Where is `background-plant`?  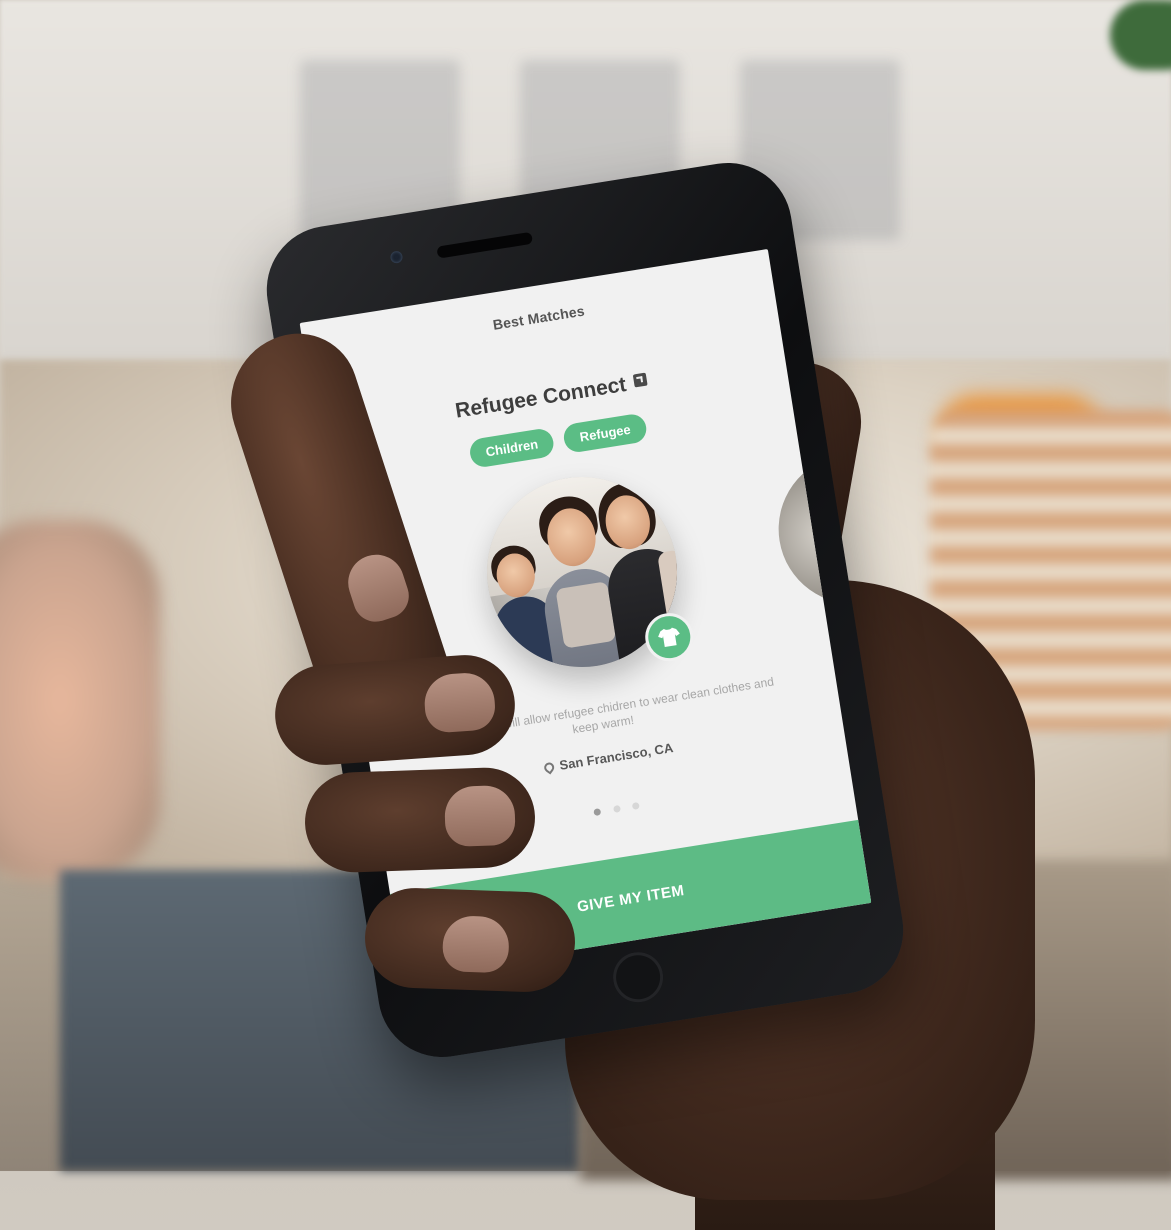 background-plant is located at coordinates (1140, 35).